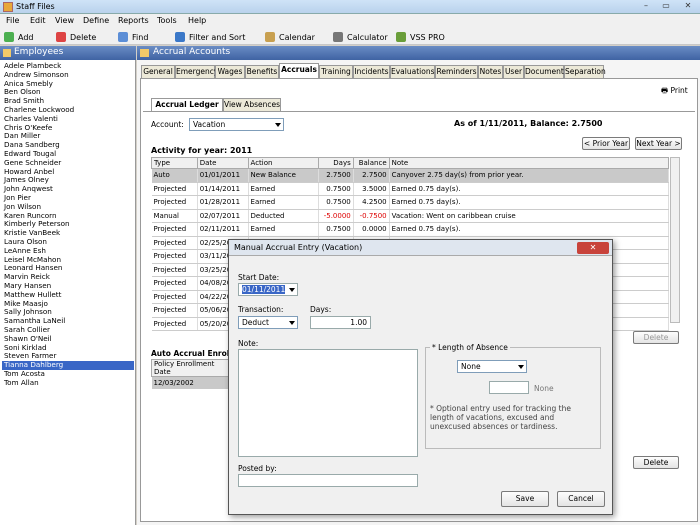 The height and width of the screenshot is (525, 700). I want to click on tab-emergency: Emergency, so click(196, 71).